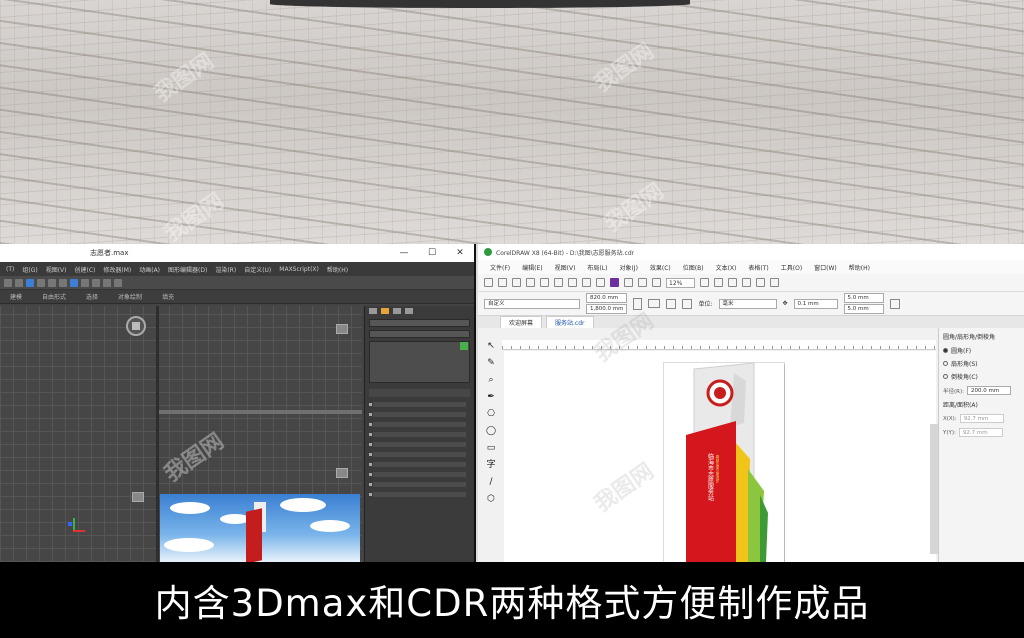 The height and width of the screenshot is (638, 1024). Describe the element at coordinates (149, 269) in the screenshot. I see `menu-animation: 动画(A)` at that location.